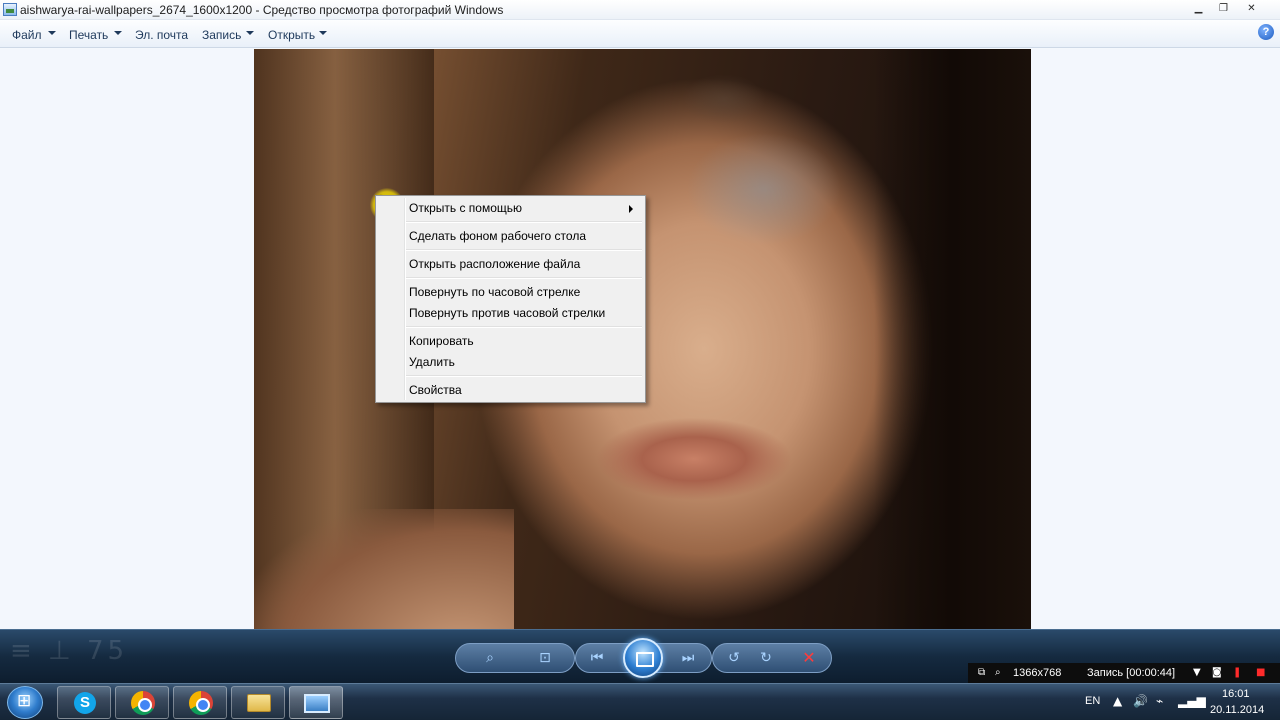 This screenshot has width=1280, height=720. Describe the element at coordinates (1192, 701) in the screenshot. I see `network-icon: ▂▄▆` at that location.